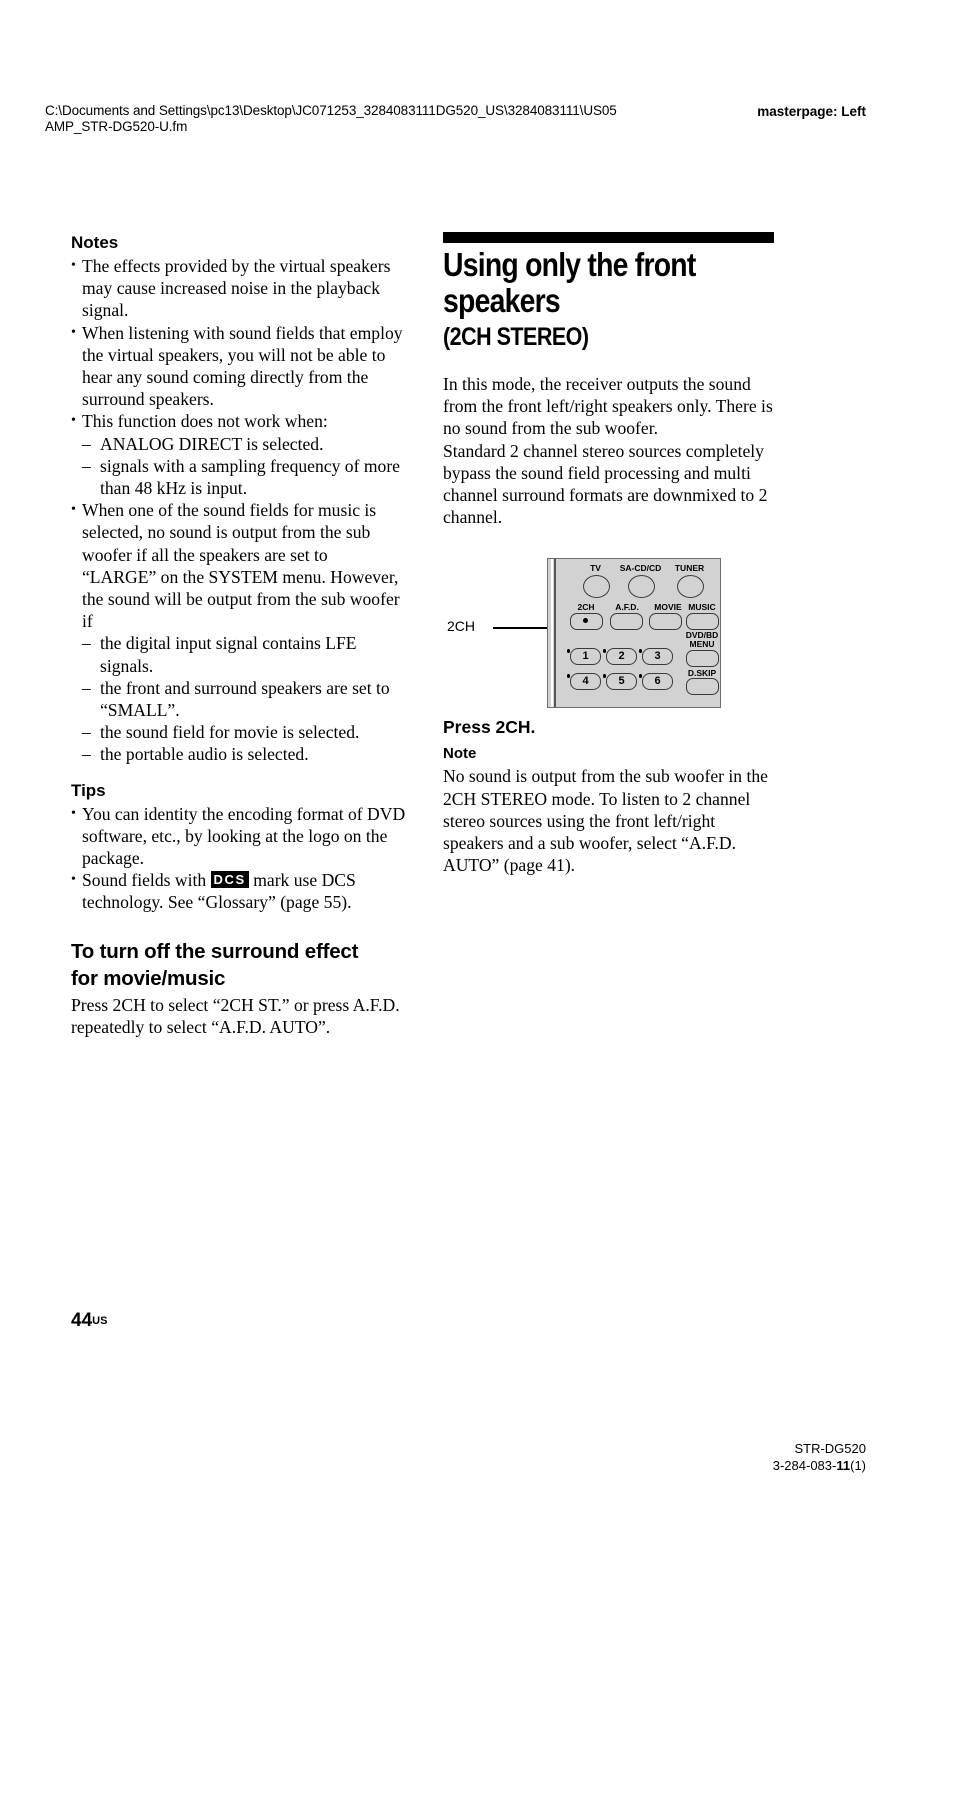 This screenshot has width=954, height=1799. Describe the element at coordinates (608, 237) in the screenshot. I see `chapter-rule-bar` at that location.